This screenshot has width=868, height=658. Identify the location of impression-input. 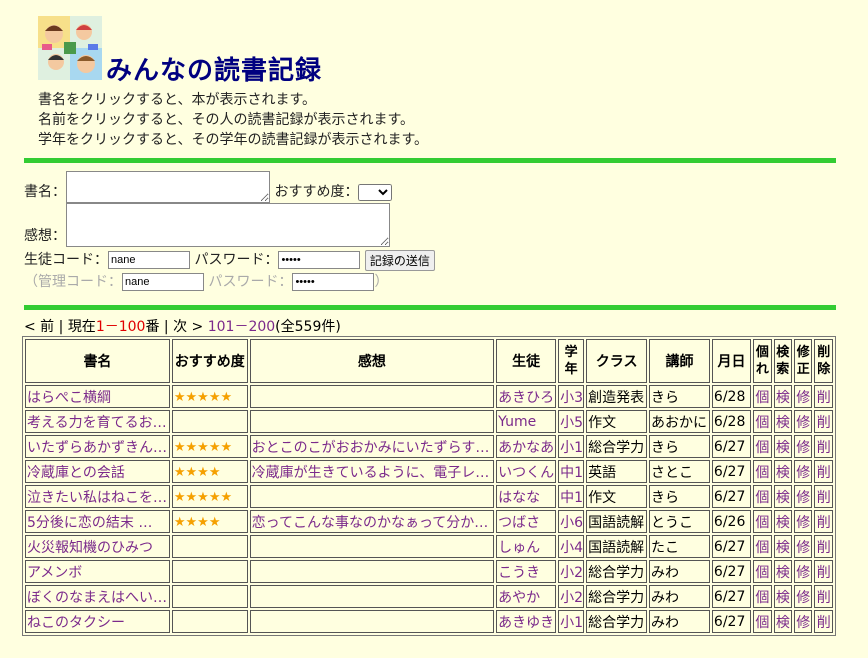
(228, 225).